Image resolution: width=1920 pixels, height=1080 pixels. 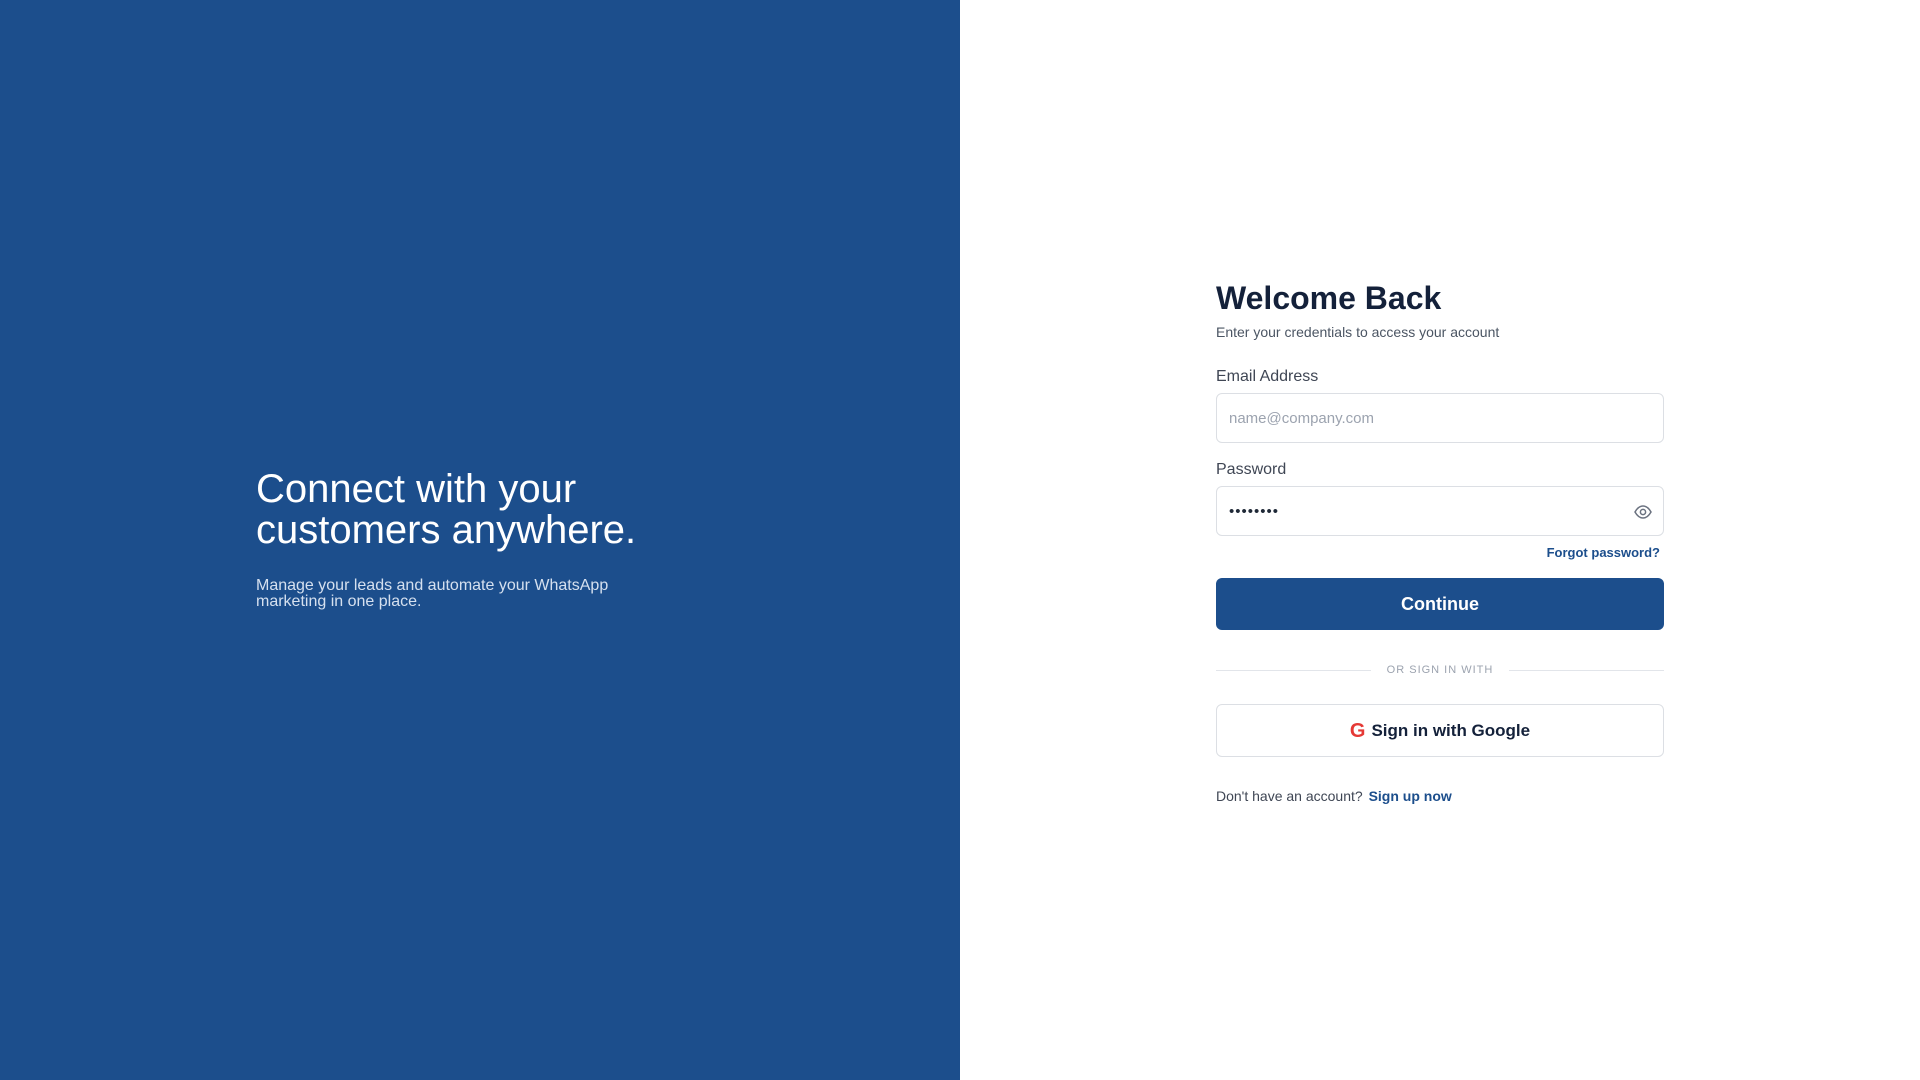 What do you see at coordinates (1440, 604) in the screenshot?
I see `continue-button: Continue` at bounding box center [1440, 604].